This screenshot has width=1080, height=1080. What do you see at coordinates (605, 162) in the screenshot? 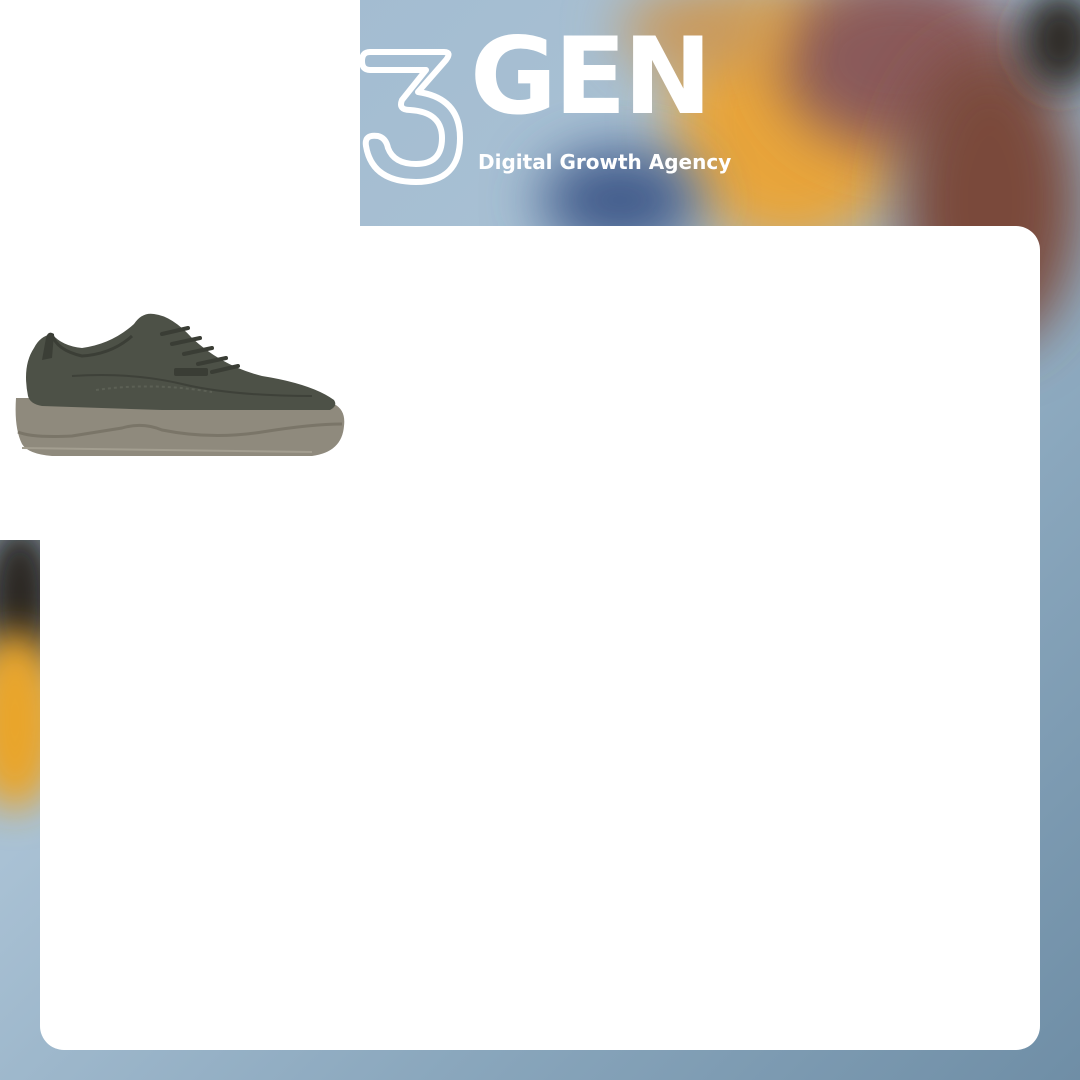
I see `logo-tagline: Digital Growth Agency` at bounding box center [605, 162].